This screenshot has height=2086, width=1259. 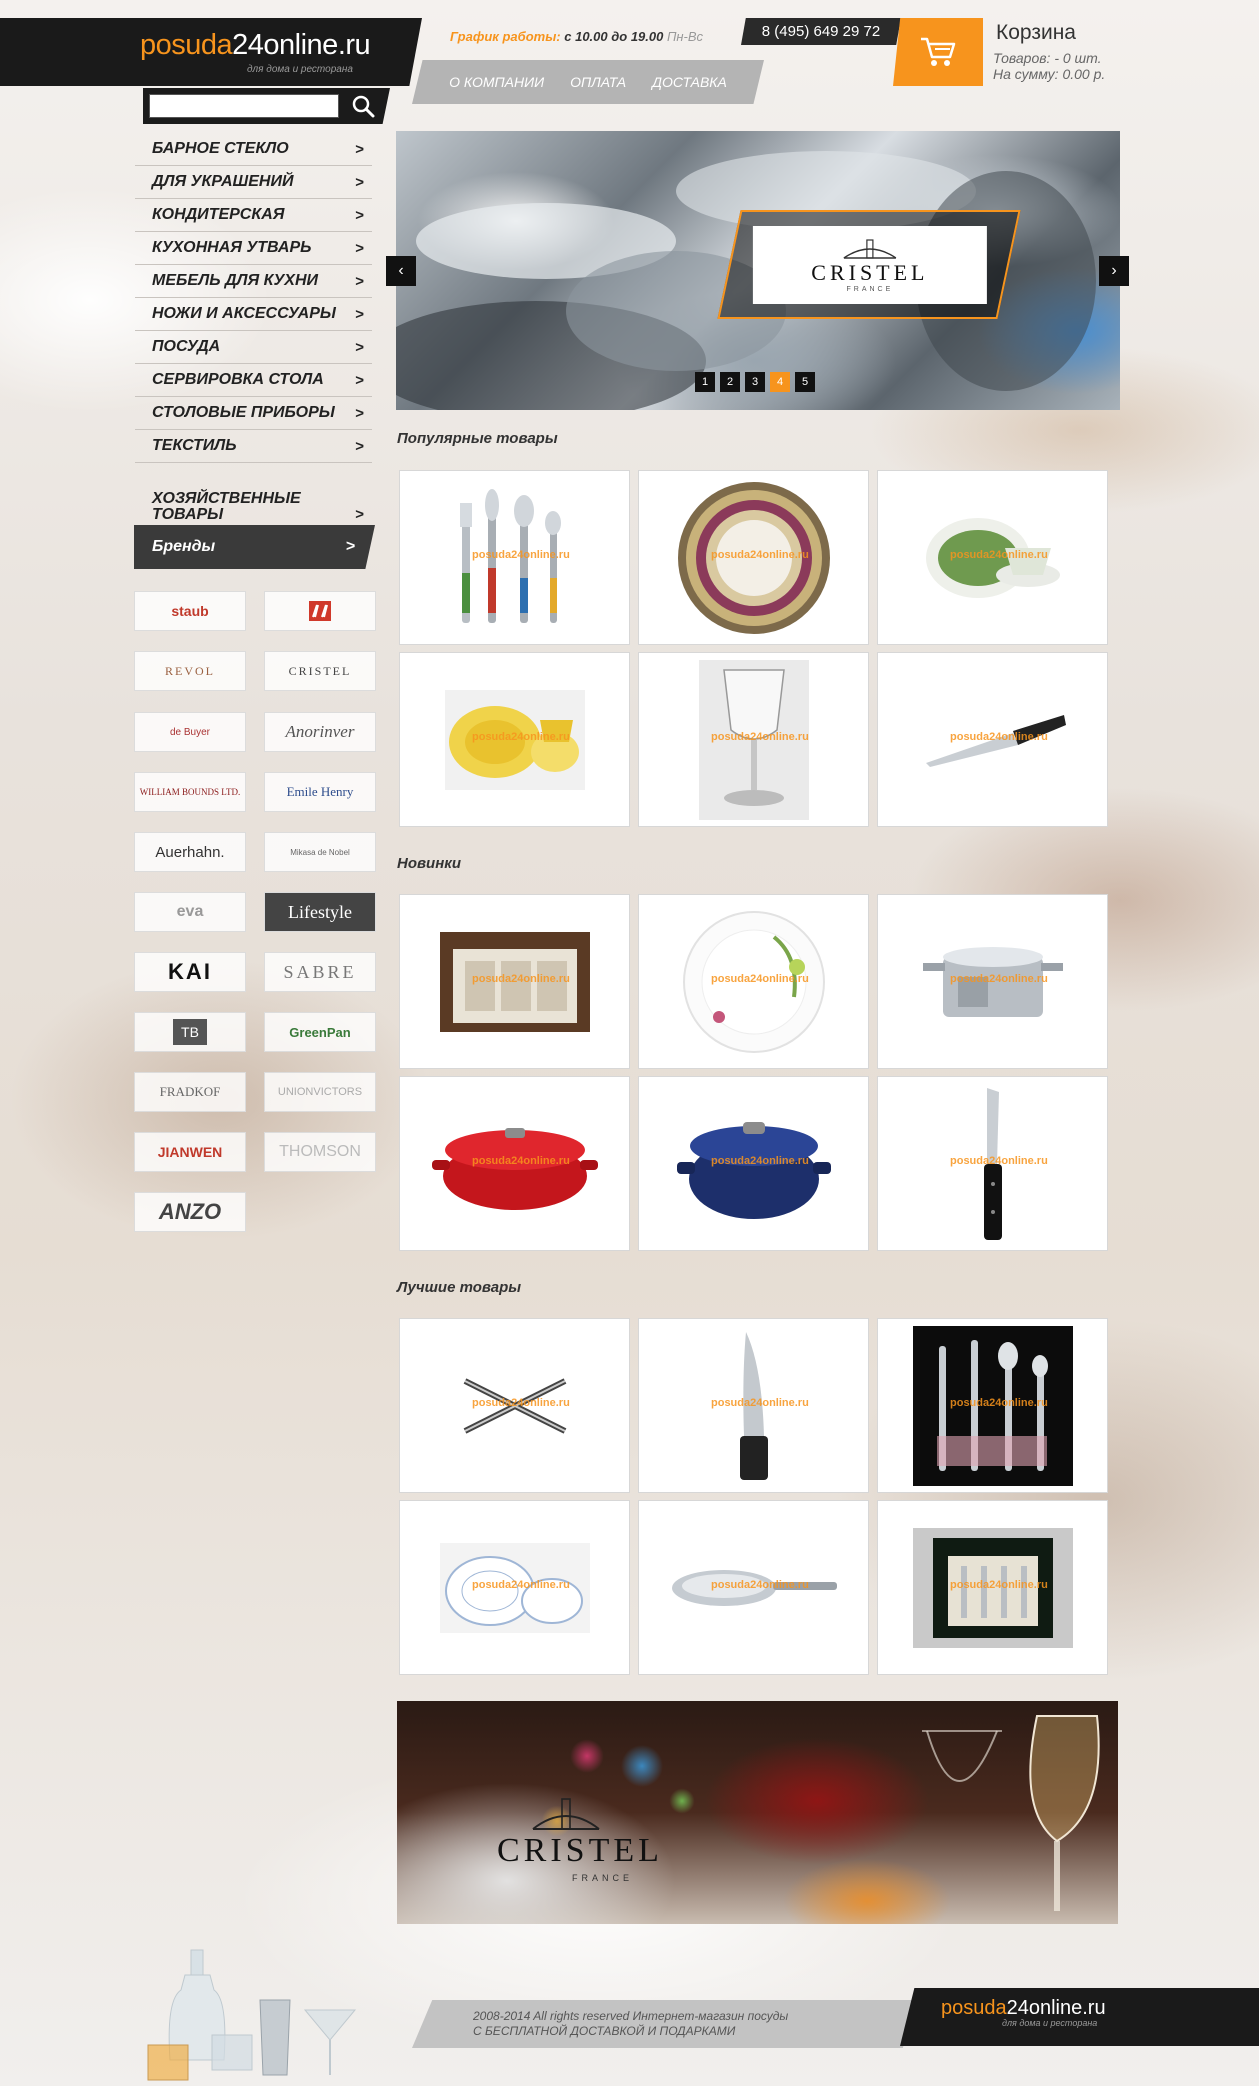 I want to click on category-label: НОЖИ И АКСЕССУАРЫ, so click(x=244, y=313).